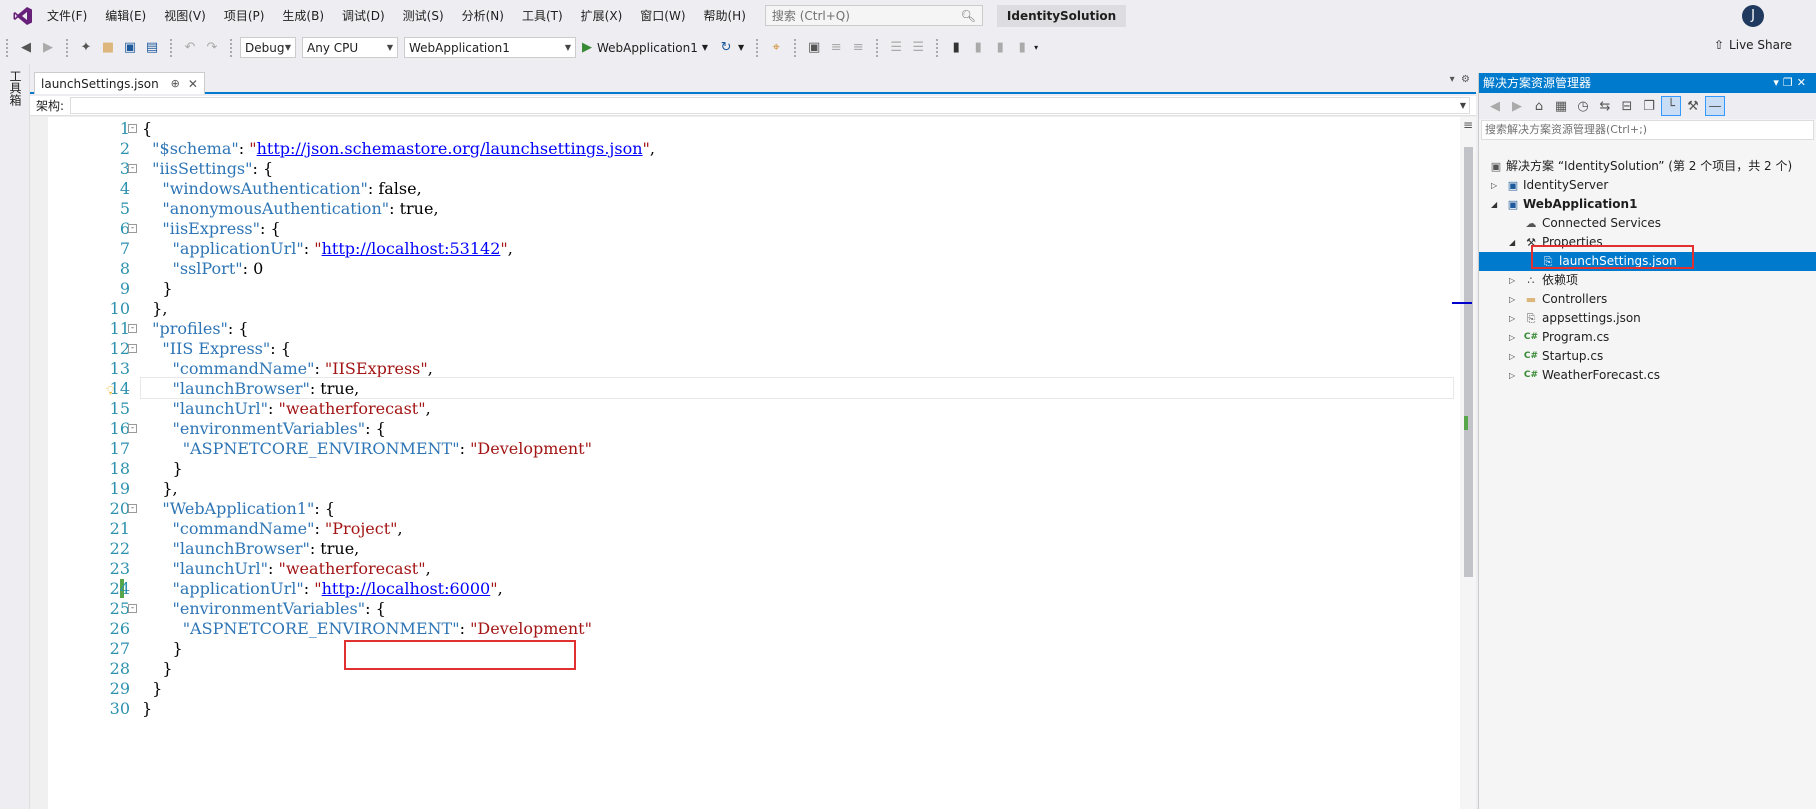 This screenshot has height=809, width=1816. I want to click on live-share-button: ⇧ Live Share, so click(1753, 45).